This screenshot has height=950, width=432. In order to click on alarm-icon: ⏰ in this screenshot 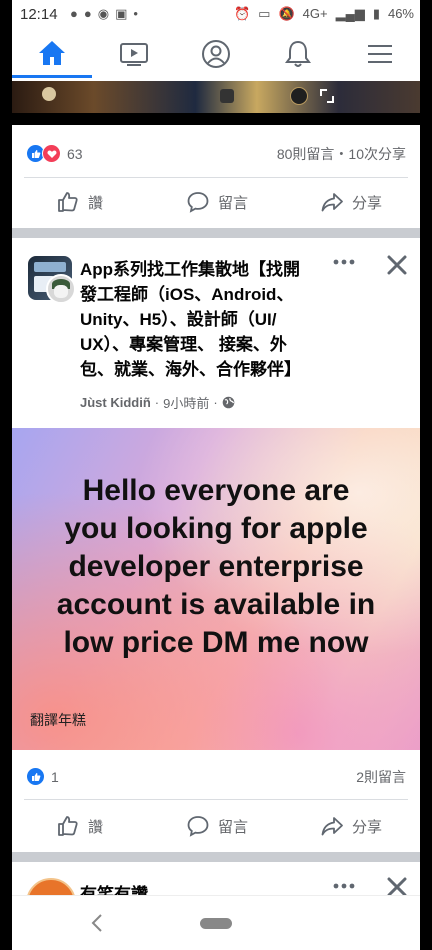, I will do `click(242, 13)`.